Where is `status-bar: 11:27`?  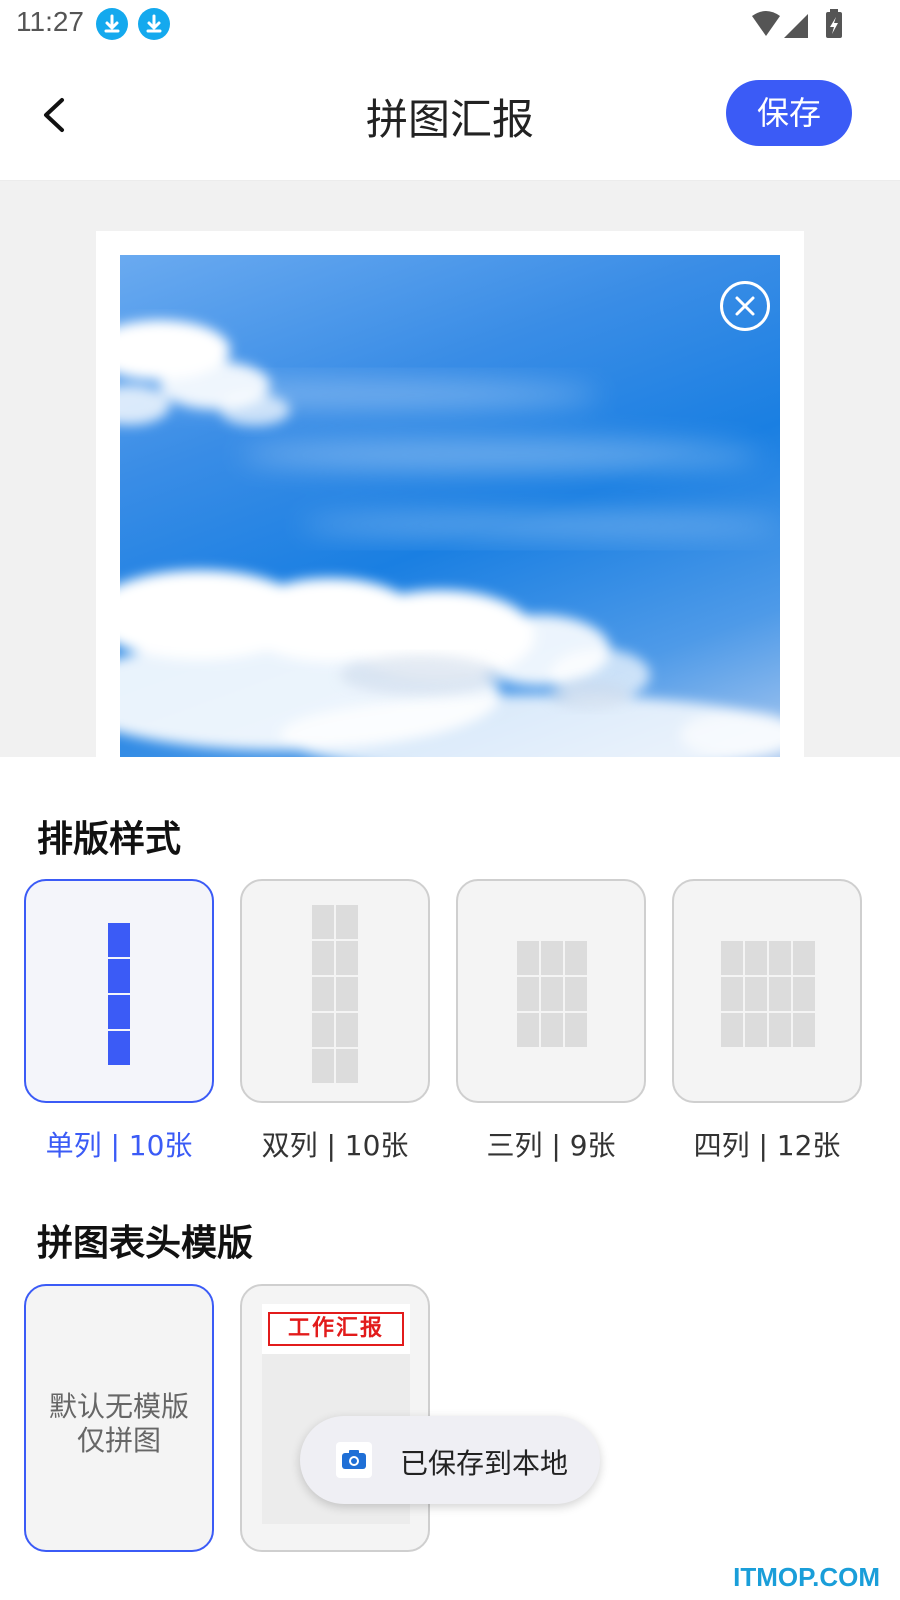
status-bar: 11:27 is located at coordinates (450, 25).